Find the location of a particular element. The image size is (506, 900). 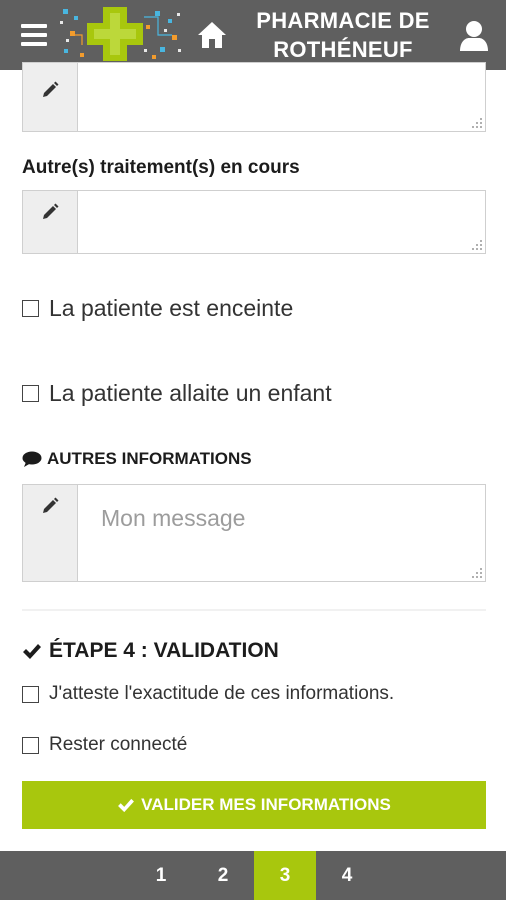

validate-button: VALIDER MES INFORMATIONS is located at coordinates (254, 805).